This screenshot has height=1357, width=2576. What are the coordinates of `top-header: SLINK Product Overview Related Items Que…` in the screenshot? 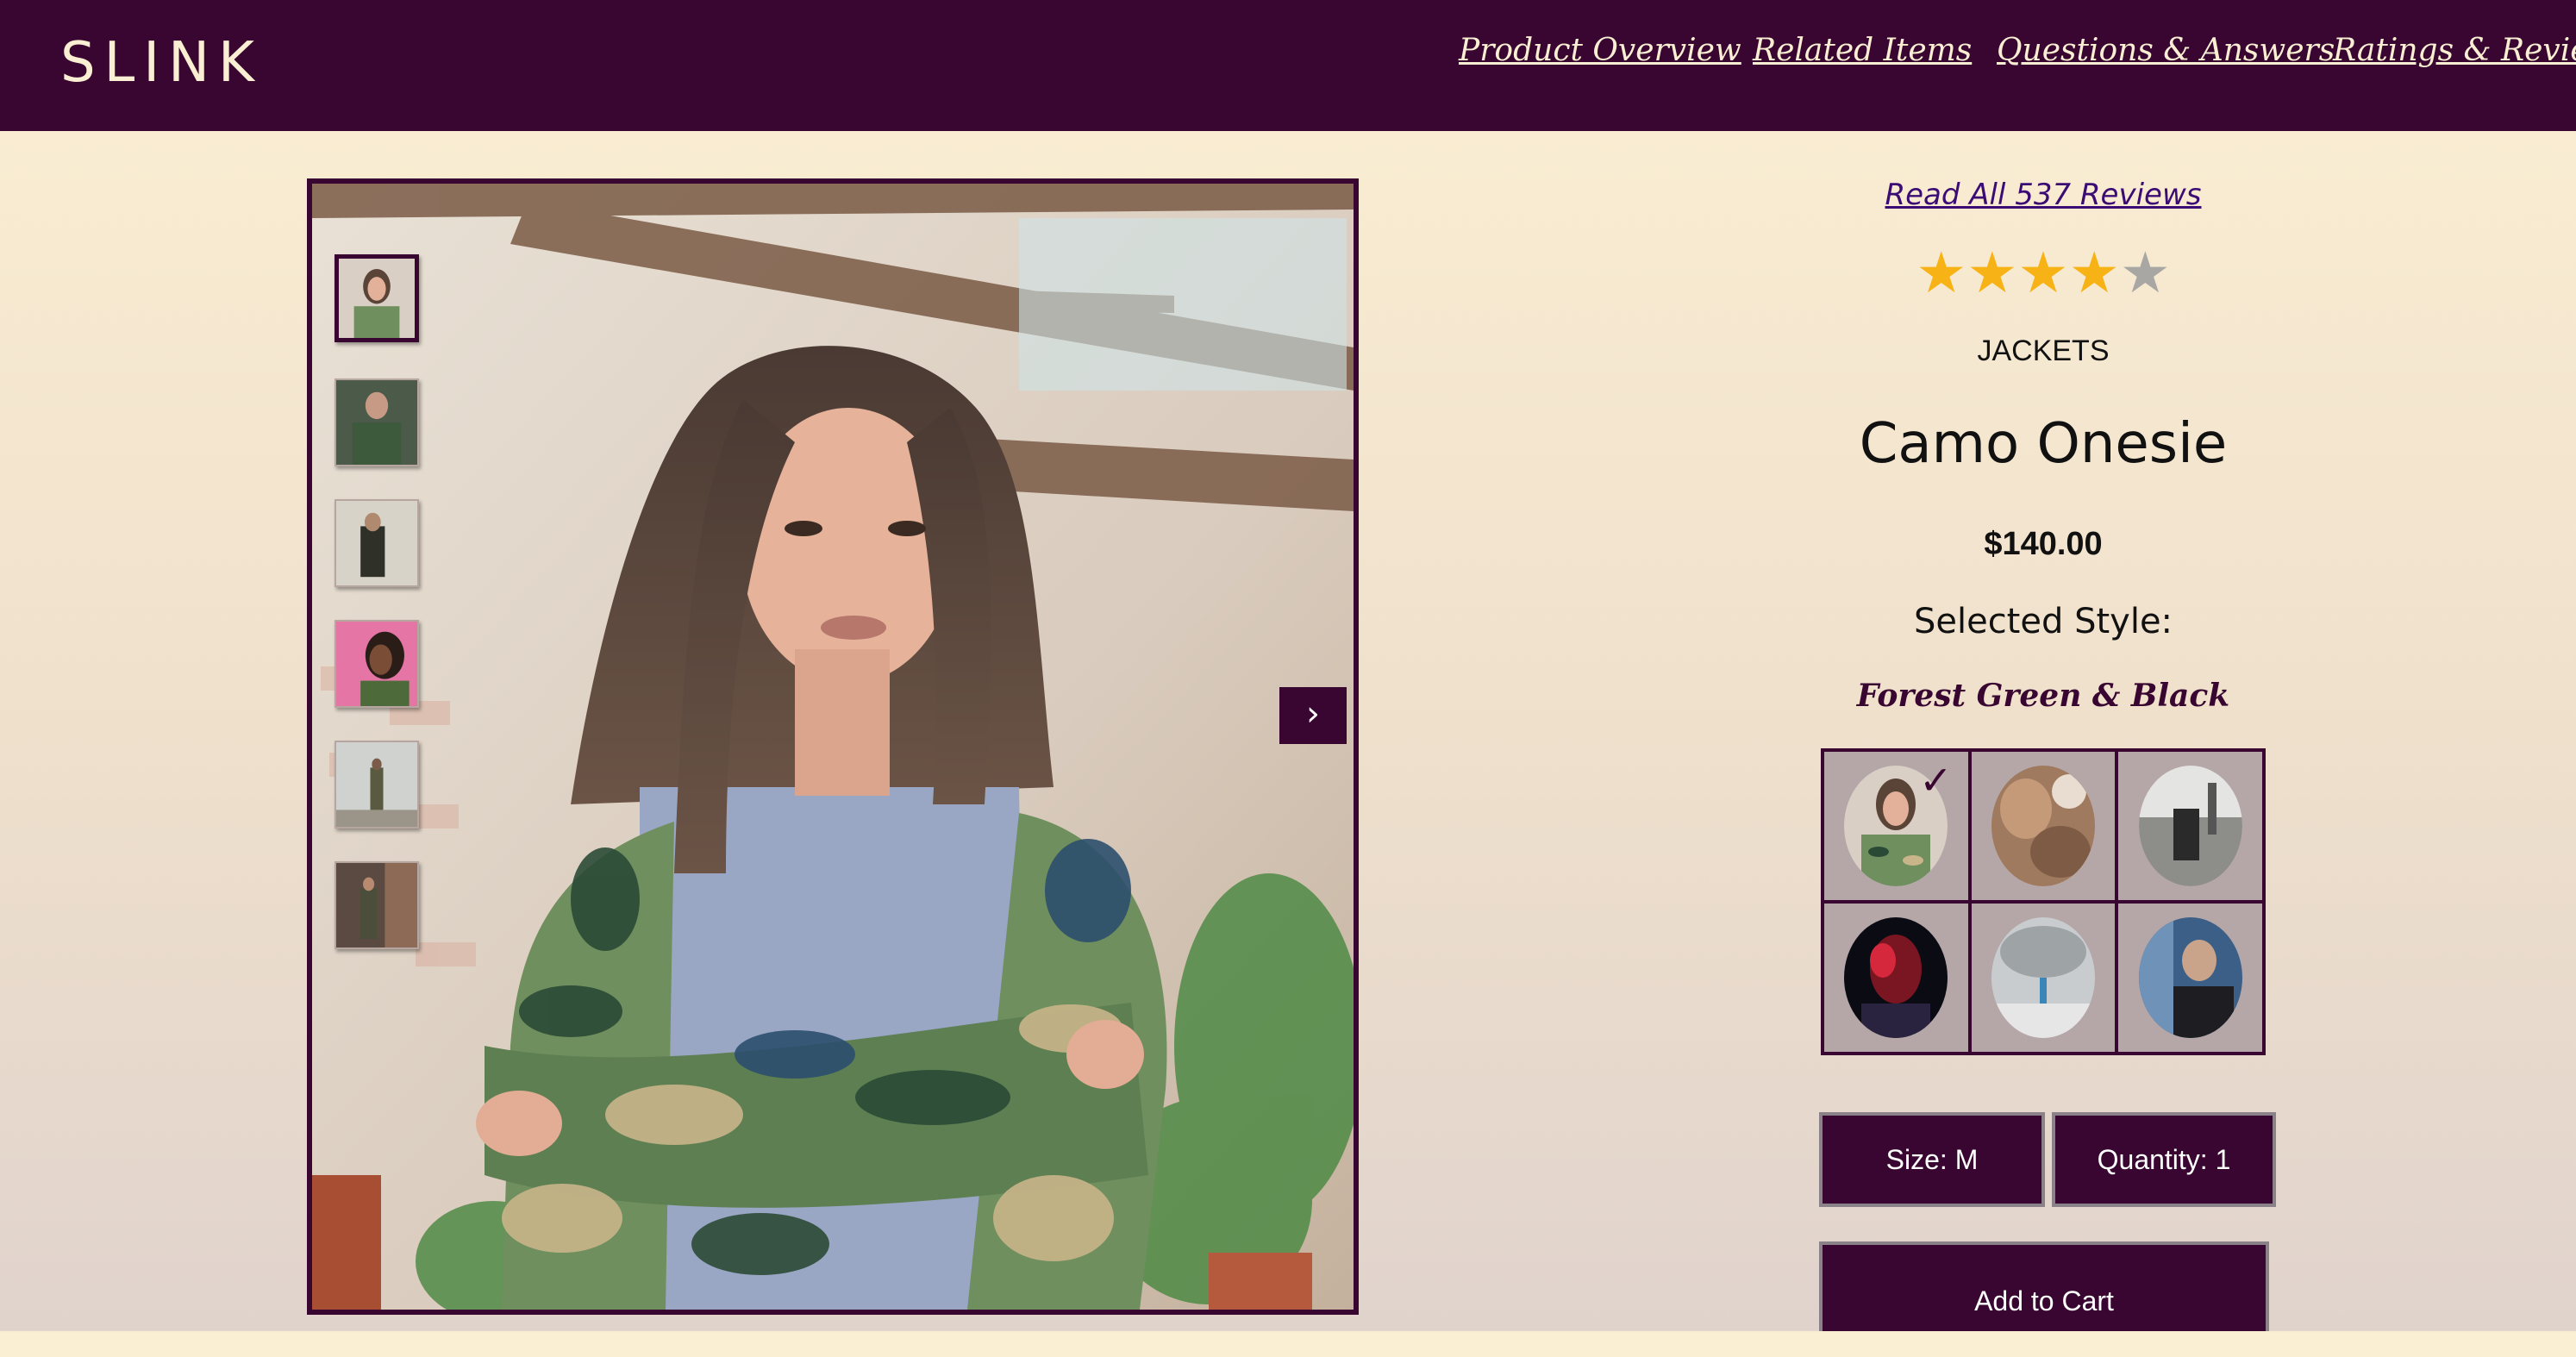 It's located at (1288, 65).